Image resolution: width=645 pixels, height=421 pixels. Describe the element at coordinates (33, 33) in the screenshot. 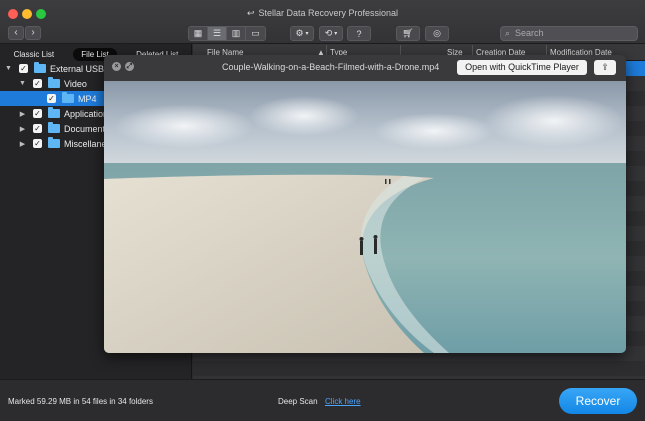

I see `forward-button: ›` at that location.